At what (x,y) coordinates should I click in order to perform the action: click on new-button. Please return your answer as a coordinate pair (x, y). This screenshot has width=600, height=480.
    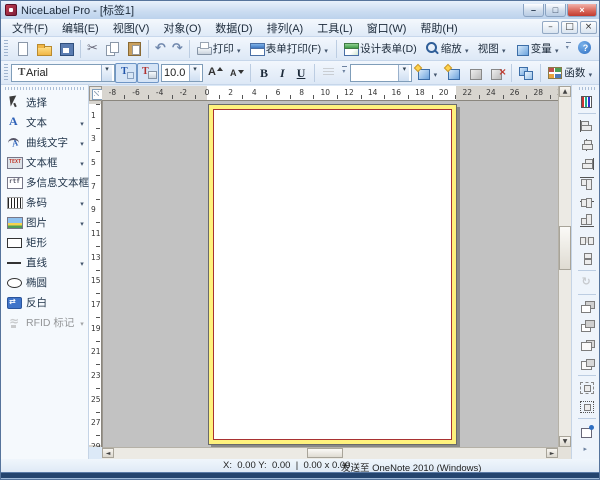
    Looking at the image, I should click on (22, 49).